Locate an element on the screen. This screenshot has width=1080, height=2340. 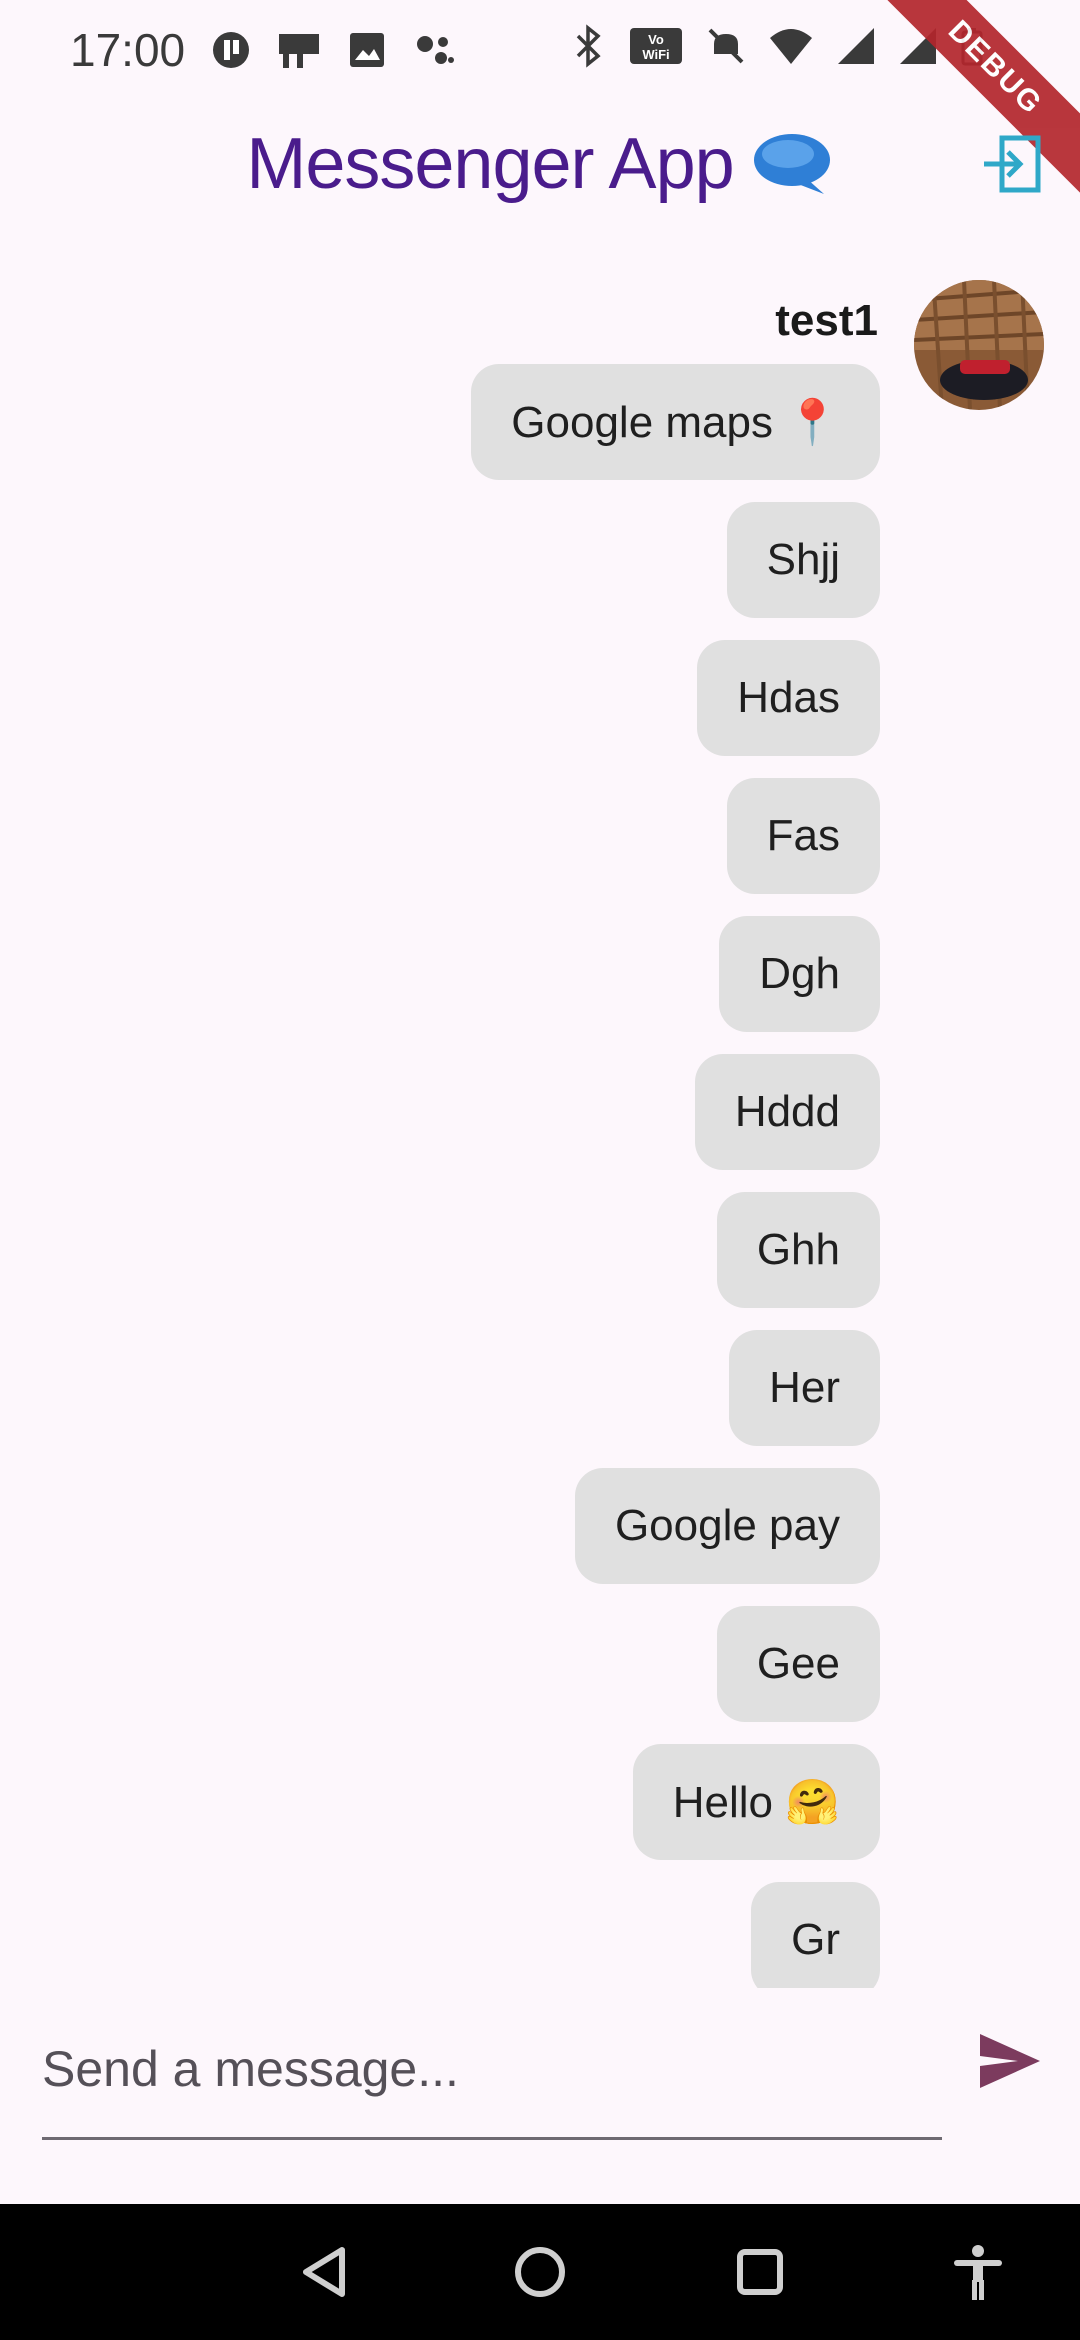
message-bubble: Dgh is located at coordinates (799, 974).